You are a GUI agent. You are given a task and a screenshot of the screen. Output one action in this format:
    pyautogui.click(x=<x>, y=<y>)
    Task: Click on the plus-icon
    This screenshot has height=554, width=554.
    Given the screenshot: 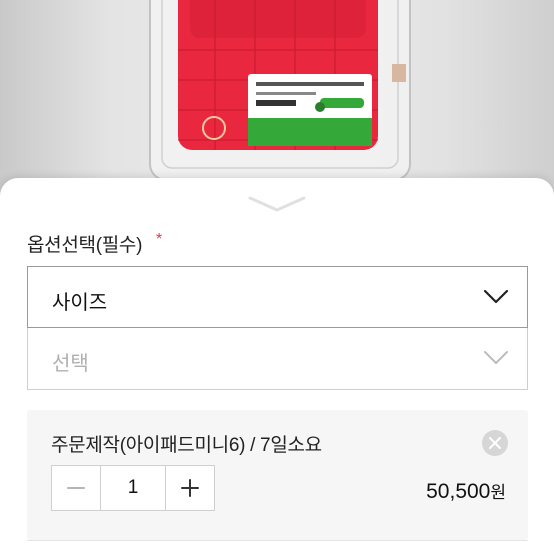 What is the action you would take?
    pyautogui.click(x=190, y=488)
    